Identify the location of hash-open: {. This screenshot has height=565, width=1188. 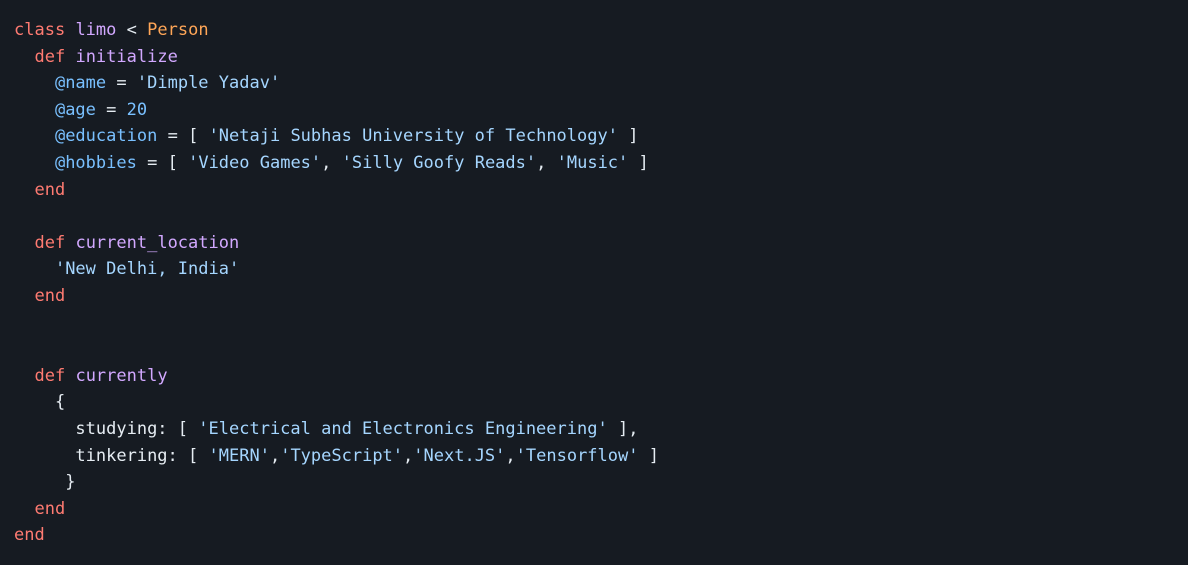
(60, 402).